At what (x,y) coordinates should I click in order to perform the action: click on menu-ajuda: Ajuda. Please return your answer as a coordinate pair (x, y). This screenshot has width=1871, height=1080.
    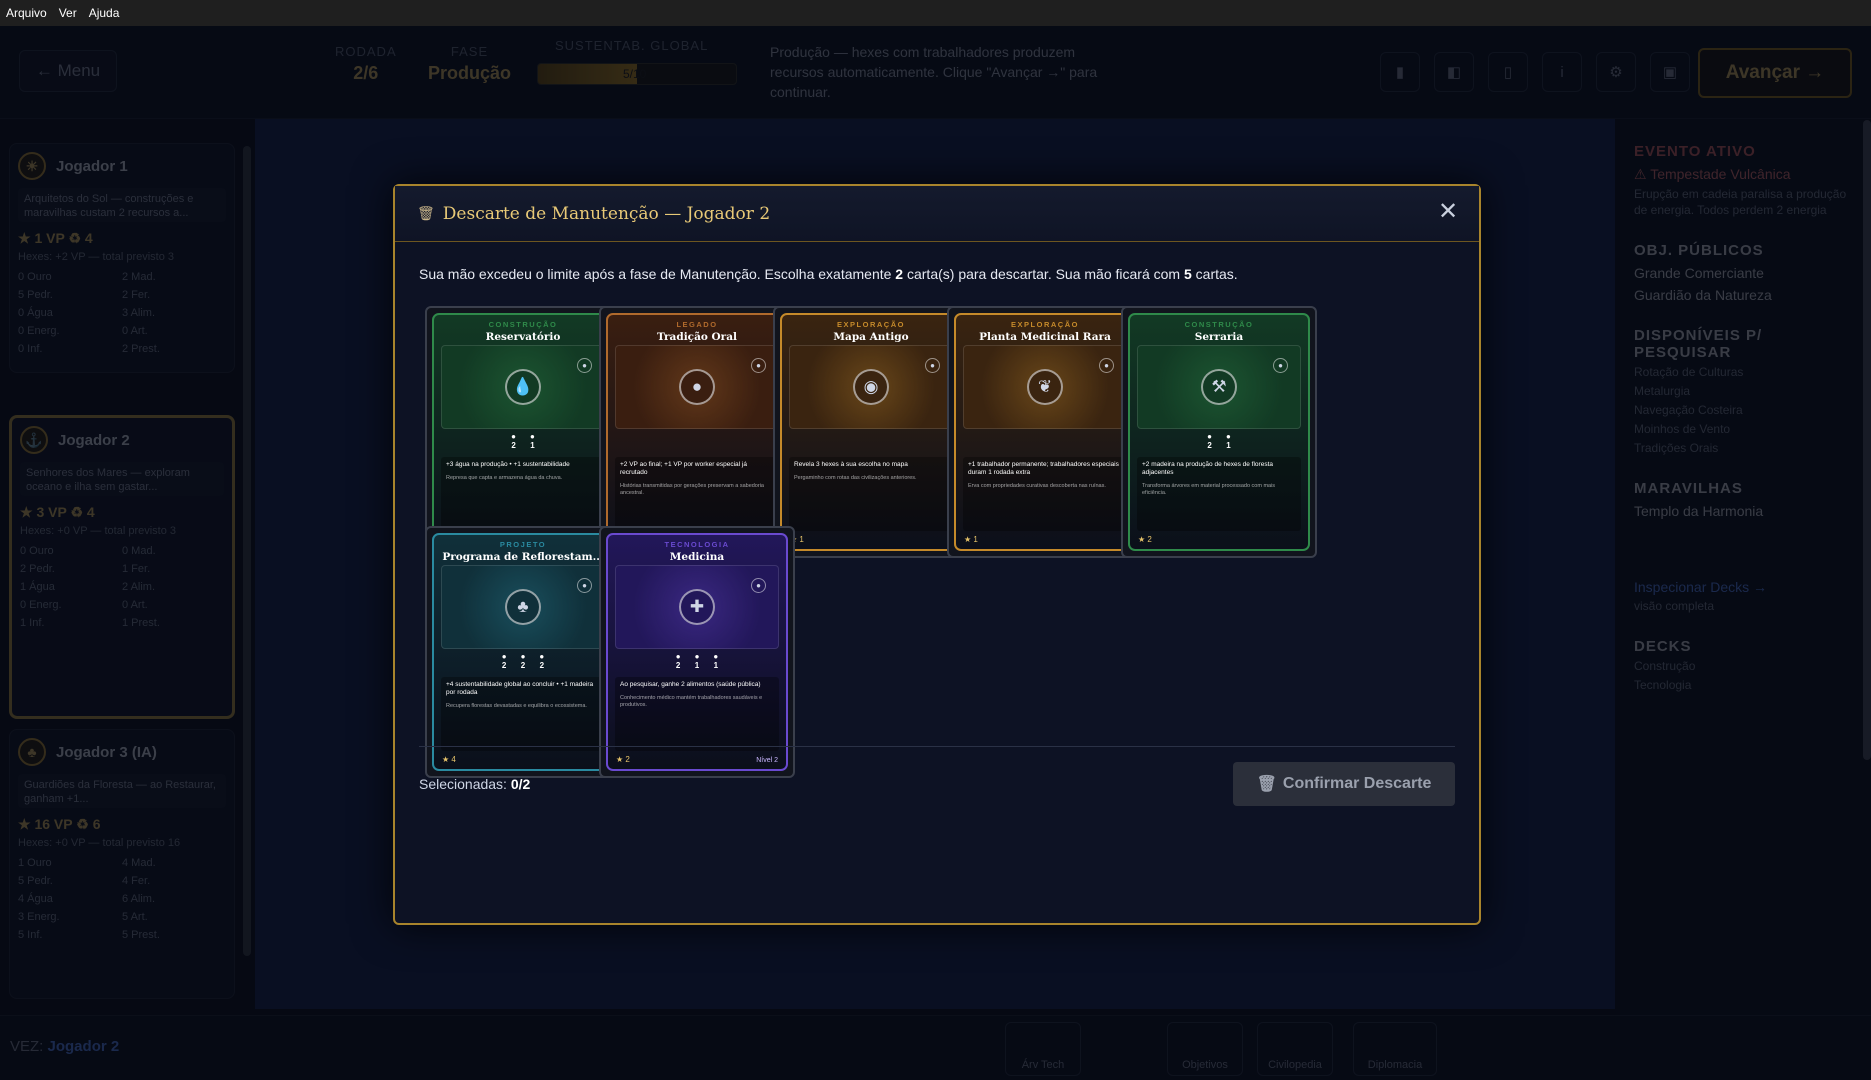
    Looking at the image, I should click on (104, 13).